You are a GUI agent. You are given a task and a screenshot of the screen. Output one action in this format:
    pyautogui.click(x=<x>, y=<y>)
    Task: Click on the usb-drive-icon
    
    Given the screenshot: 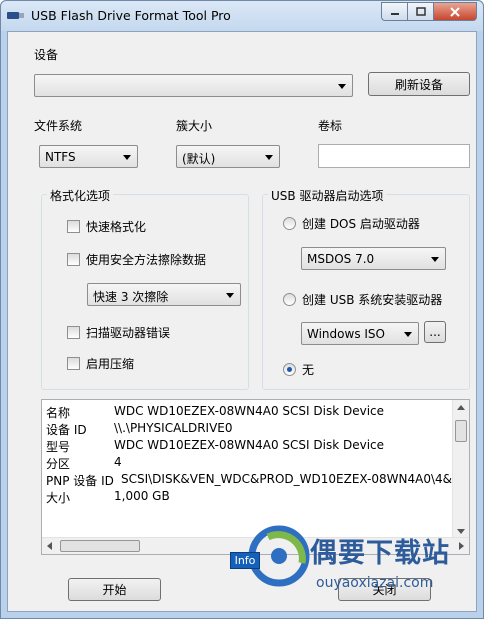 What is the action you would take?
    pyautogui.click(x=15, y=15)
    